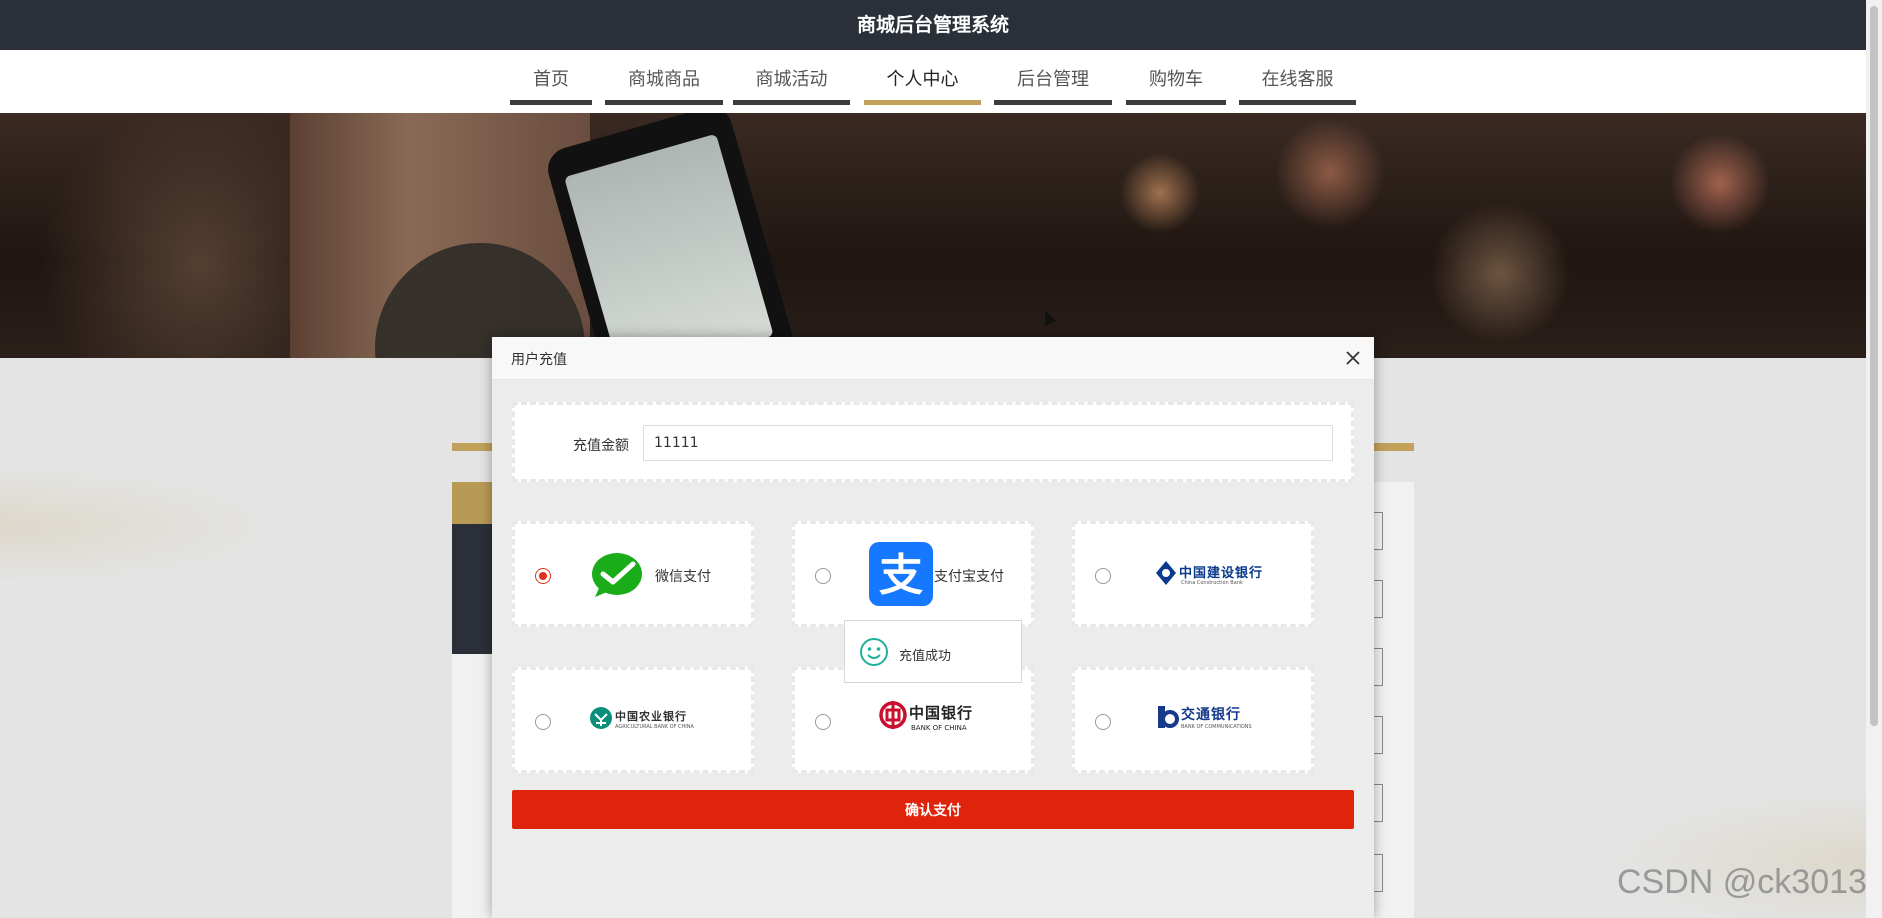 The height and width of the screenshot is (918, 1882). I want to click on success-toast: 充值成功, so click(933, 651).